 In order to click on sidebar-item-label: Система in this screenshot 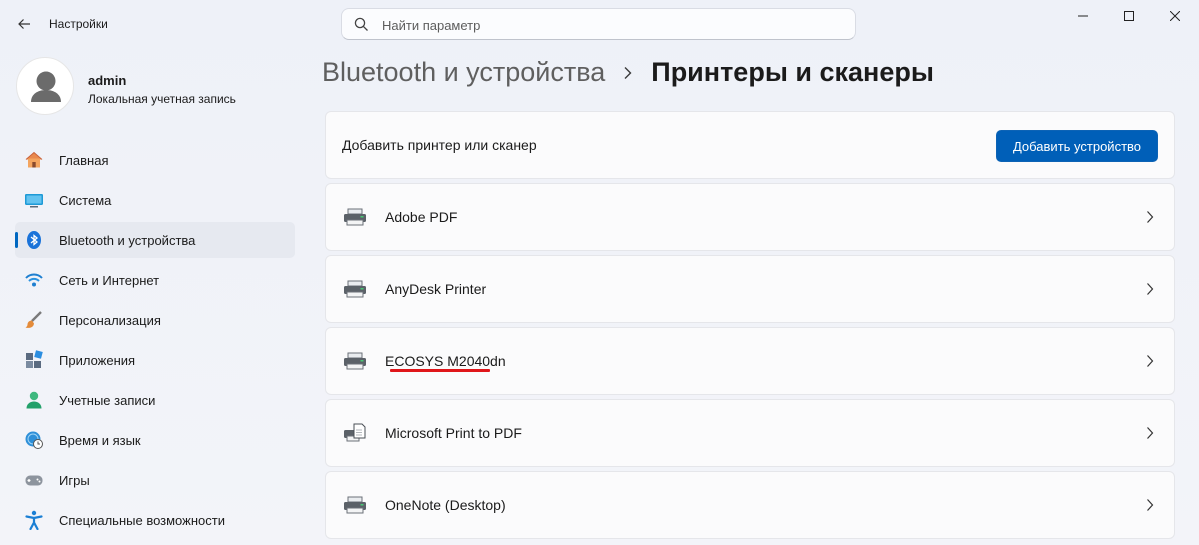, I will do `click(85, 200)`.